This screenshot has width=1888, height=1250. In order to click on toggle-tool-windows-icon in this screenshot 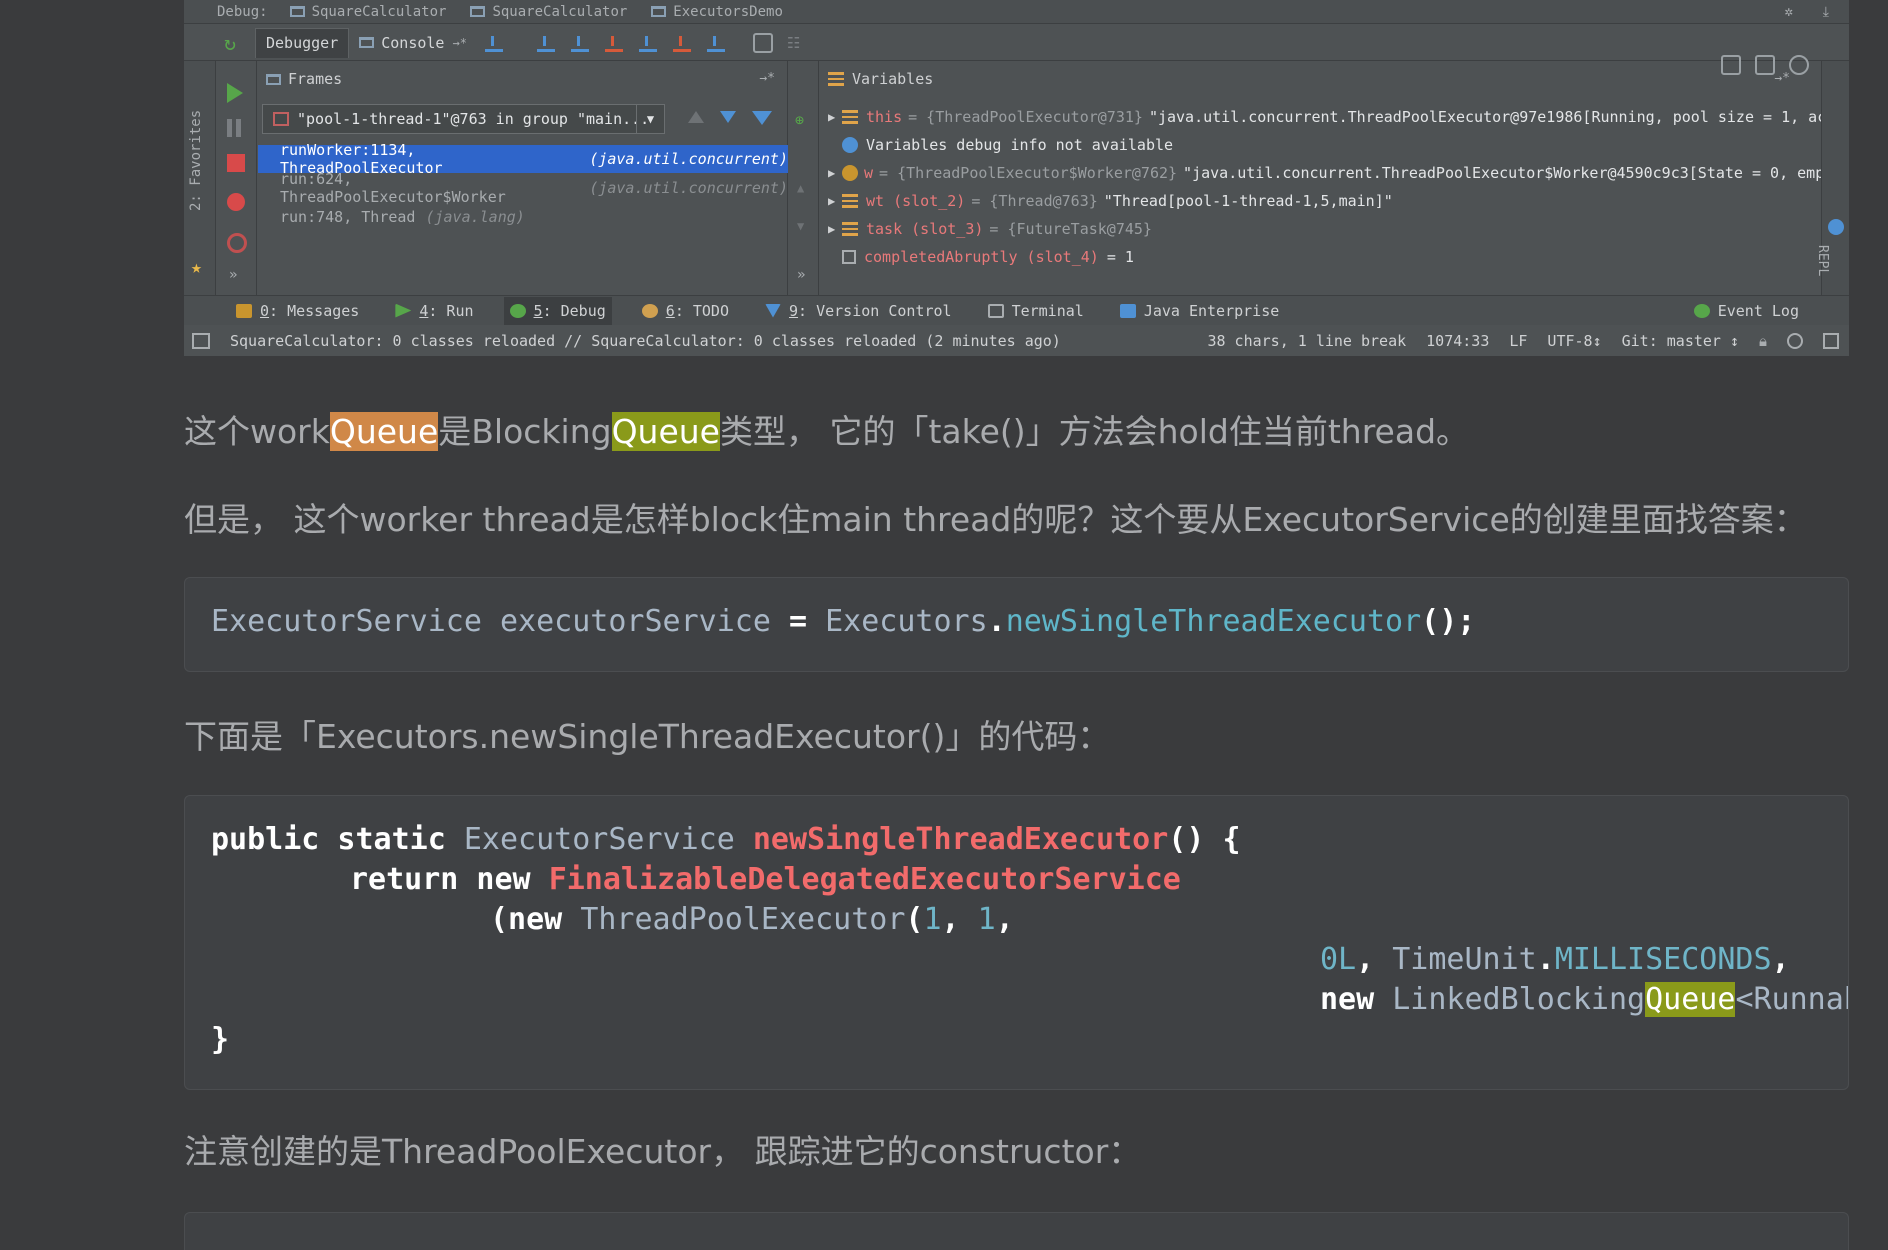, I will do `click(201, 341)`.